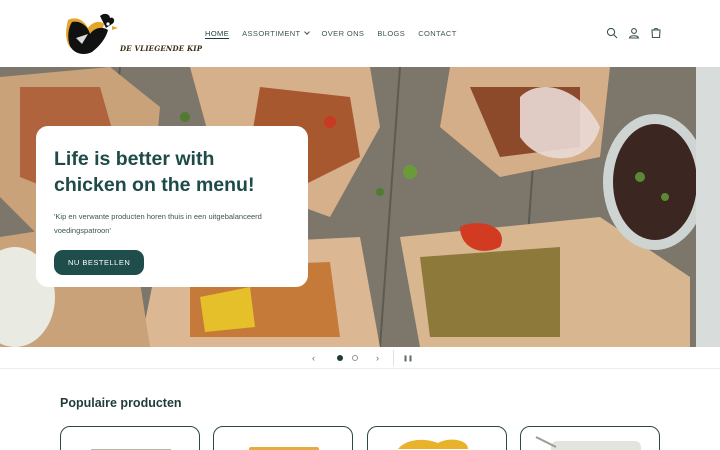 The width and height of the screenshot is (720, 450). What do you see at coordinates (271, 33) in the screenshot?
I see `nav-assortiment-label: ASSORTIMENT` at bounding box center [271, 33].